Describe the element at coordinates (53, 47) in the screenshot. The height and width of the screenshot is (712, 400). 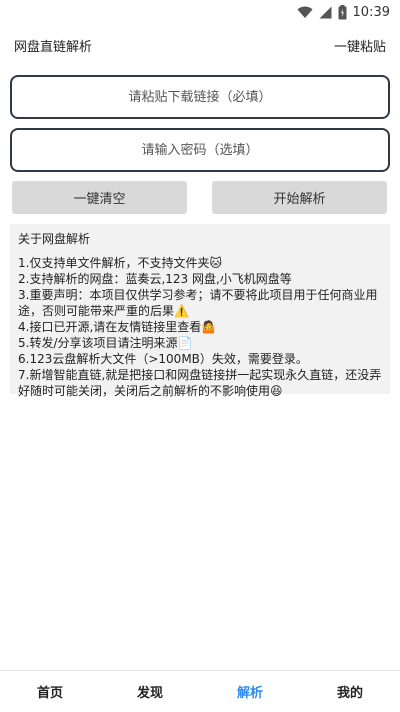
I see `page-title: 网盘直链解析` at that location.